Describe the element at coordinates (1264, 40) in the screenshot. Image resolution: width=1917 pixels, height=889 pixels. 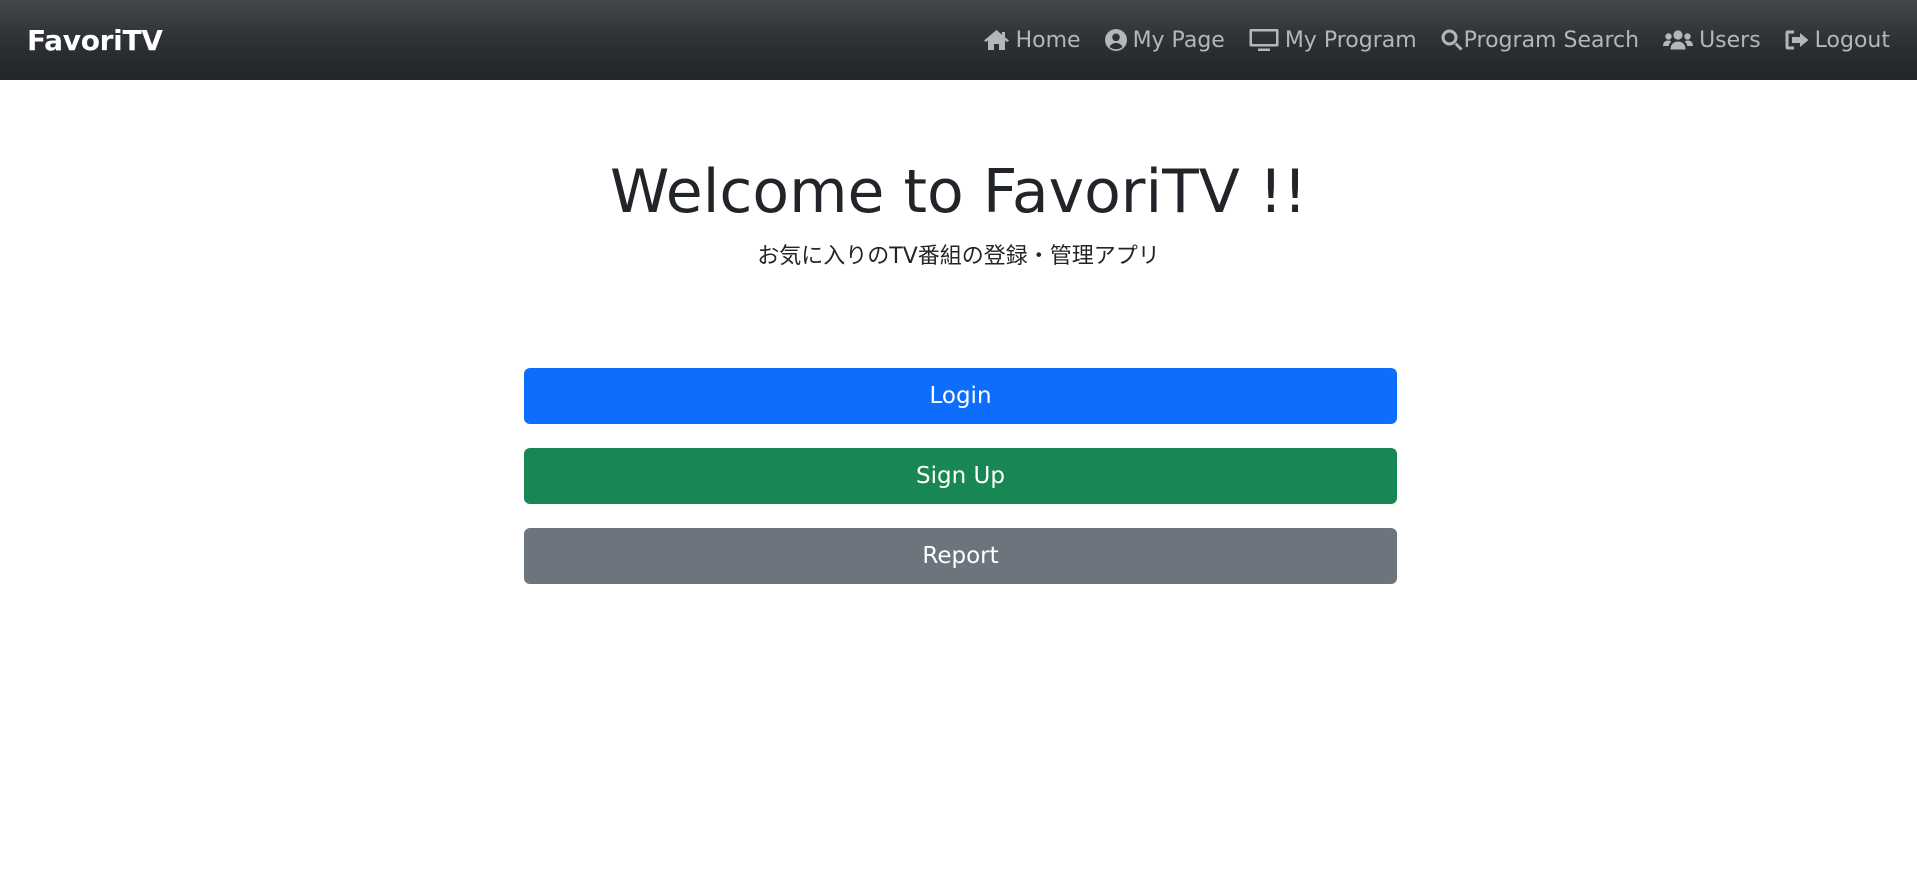
I see `tv-icon` at that location.